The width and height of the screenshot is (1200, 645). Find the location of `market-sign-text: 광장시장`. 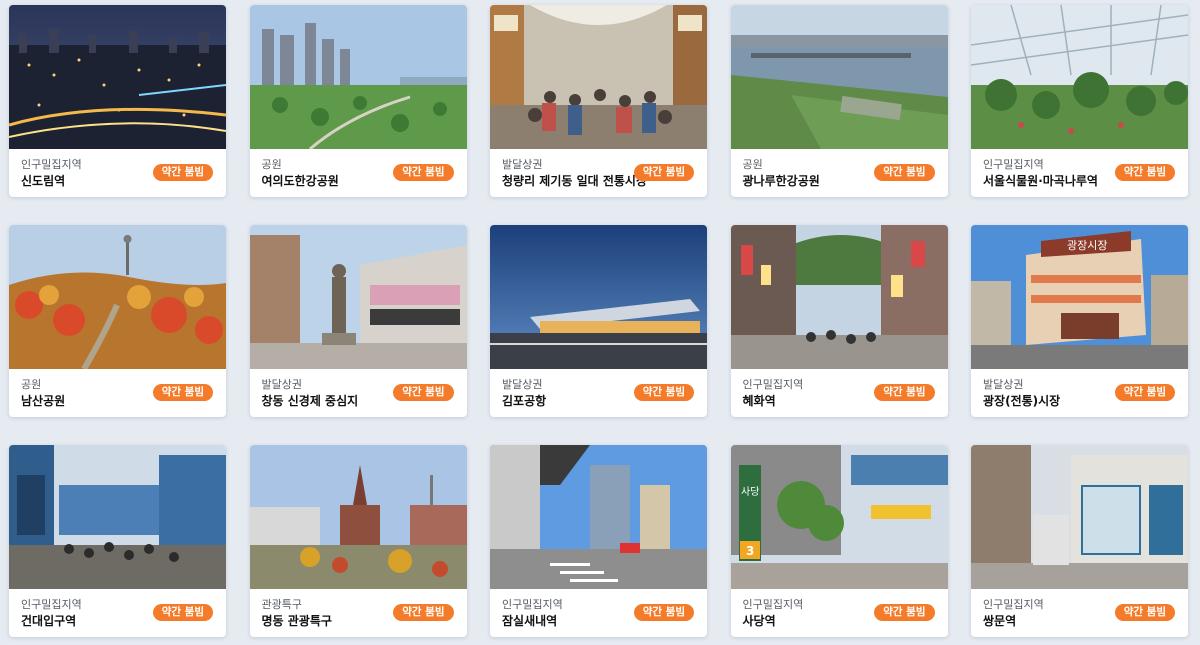

market-sign-text: 광장시장 is located at coordinates (1087, 245).